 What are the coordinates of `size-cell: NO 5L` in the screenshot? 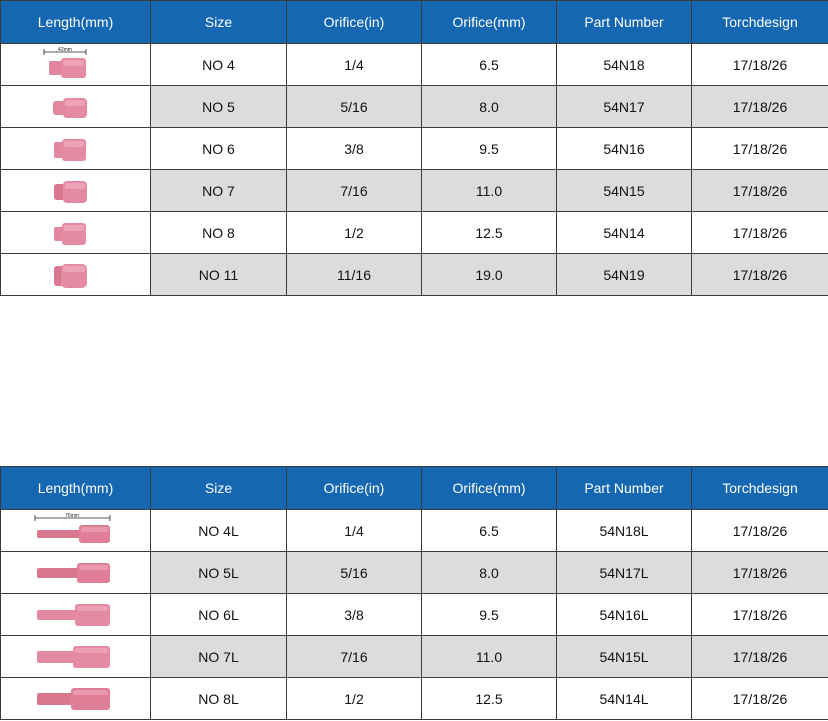 It's located at (218, 572).